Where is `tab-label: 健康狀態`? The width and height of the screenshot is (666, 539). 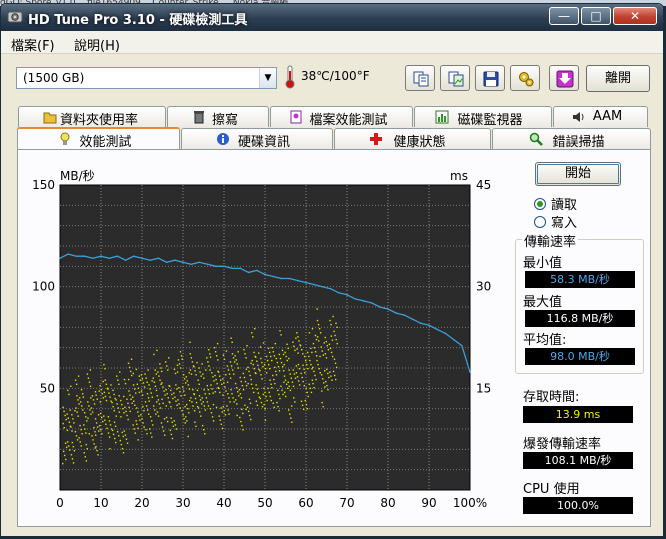 tab-label: 健康狀態 is located at coordinates (419, 142).